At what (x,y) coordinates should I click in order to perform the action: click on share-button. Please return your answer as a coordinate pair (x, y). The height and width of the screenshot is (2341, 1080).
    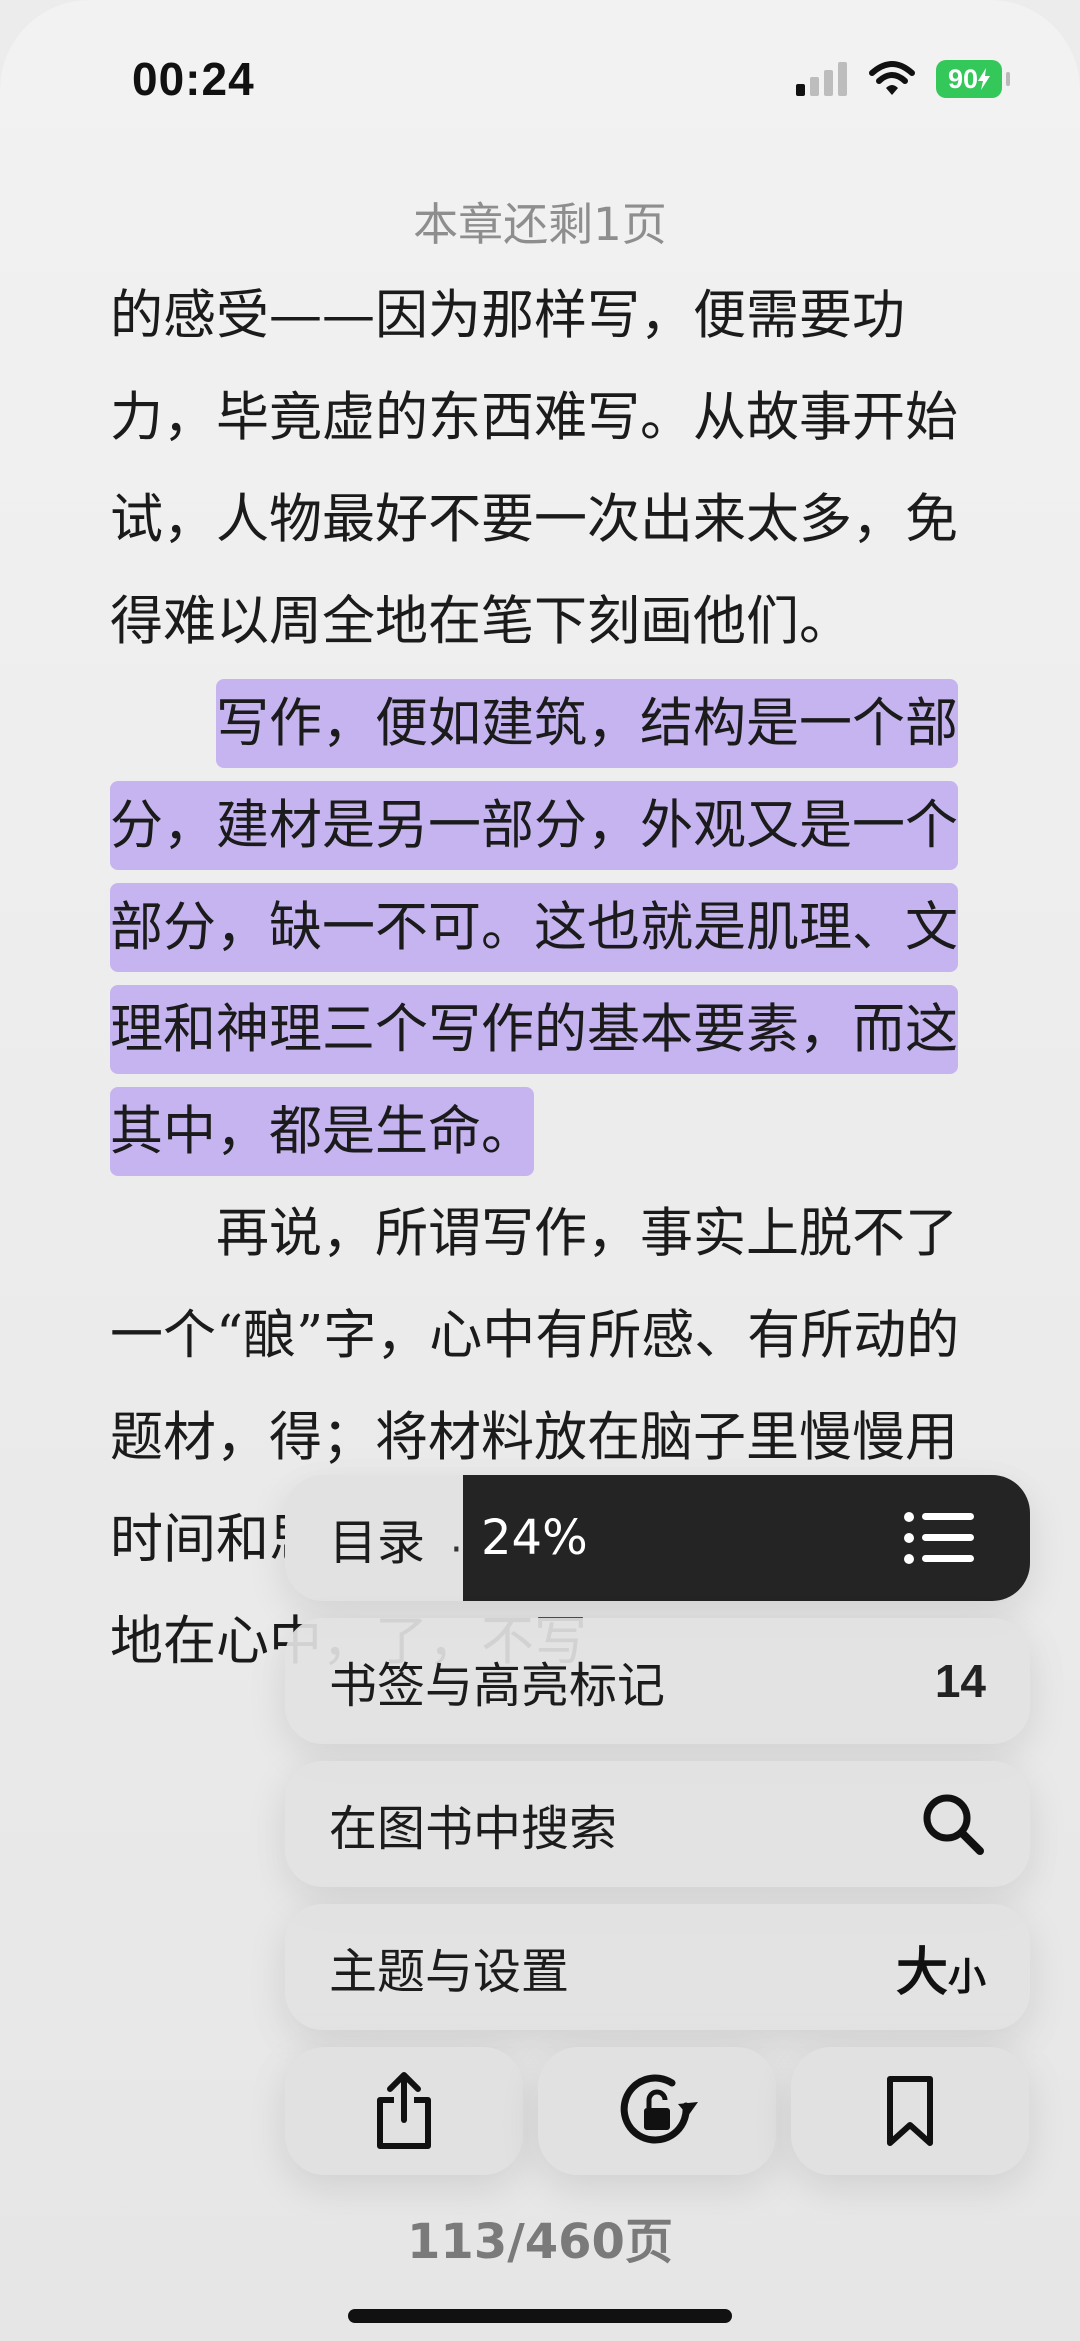
    Looking at the image, I should click on (404, 2111).